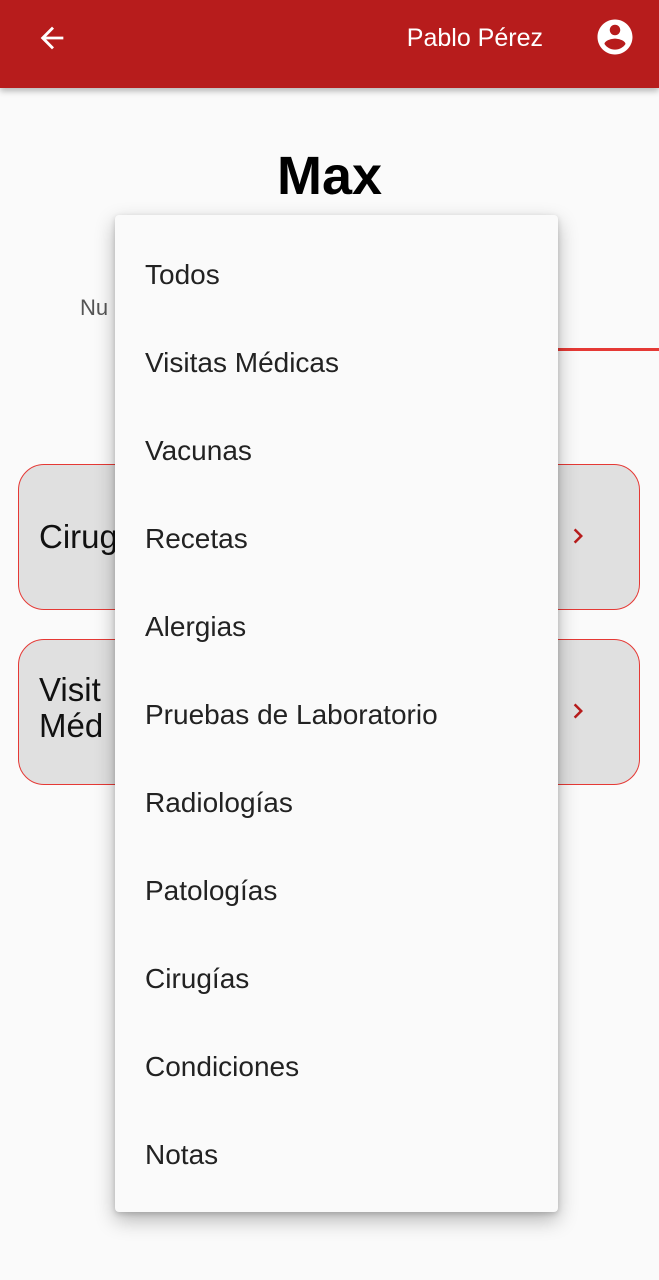 The width and height of the screenshot is (659, 1280). Describe the element at coordinates (329, 44) in the screenshot. I see `app-bar: Pablo Pérez` at that location.